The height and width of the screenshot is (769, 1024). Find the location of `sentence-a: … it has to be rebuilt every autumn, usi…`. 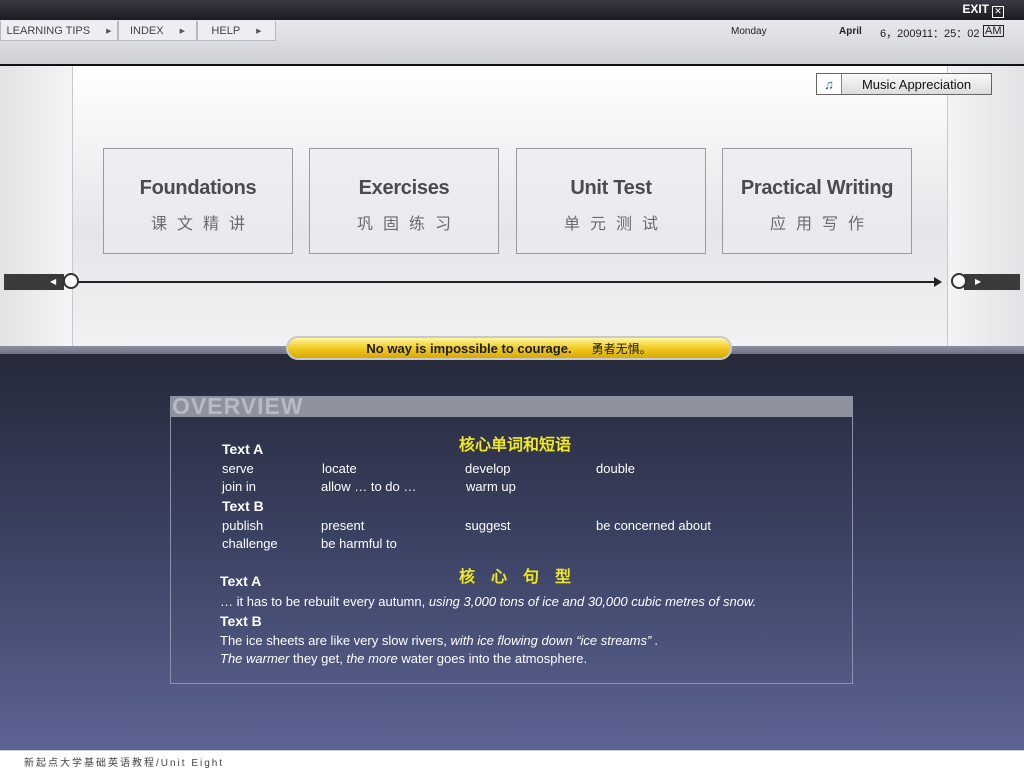

sentence-a: … it has to be rebuilt every autumn, usi… is located at coordinates (488, 601).